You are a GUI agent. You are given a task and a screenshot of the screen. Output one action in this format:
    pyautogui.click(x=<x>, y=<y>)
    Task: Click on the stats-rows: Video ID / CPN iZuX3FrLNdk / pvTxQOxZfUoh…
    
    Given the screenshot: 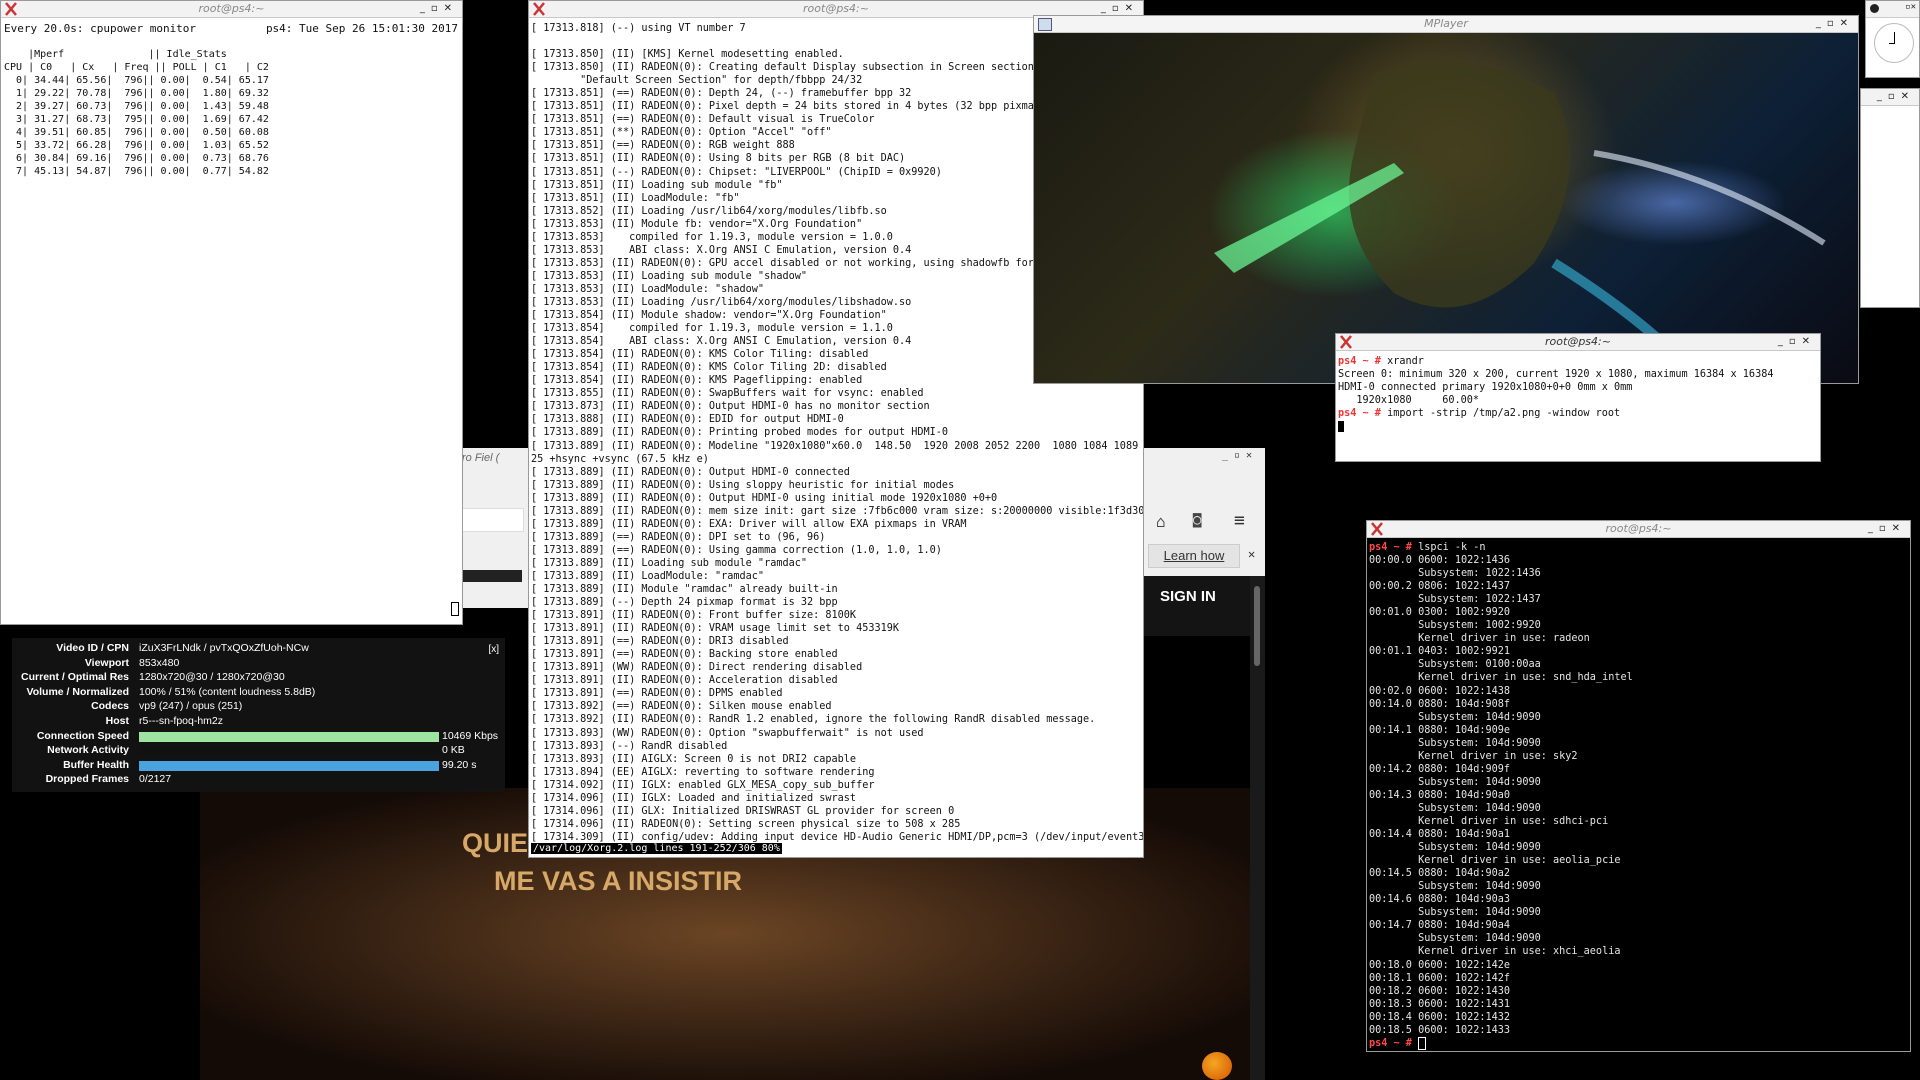 What is the action you would take?
    pyautogui.click(x=258, y=715)
    